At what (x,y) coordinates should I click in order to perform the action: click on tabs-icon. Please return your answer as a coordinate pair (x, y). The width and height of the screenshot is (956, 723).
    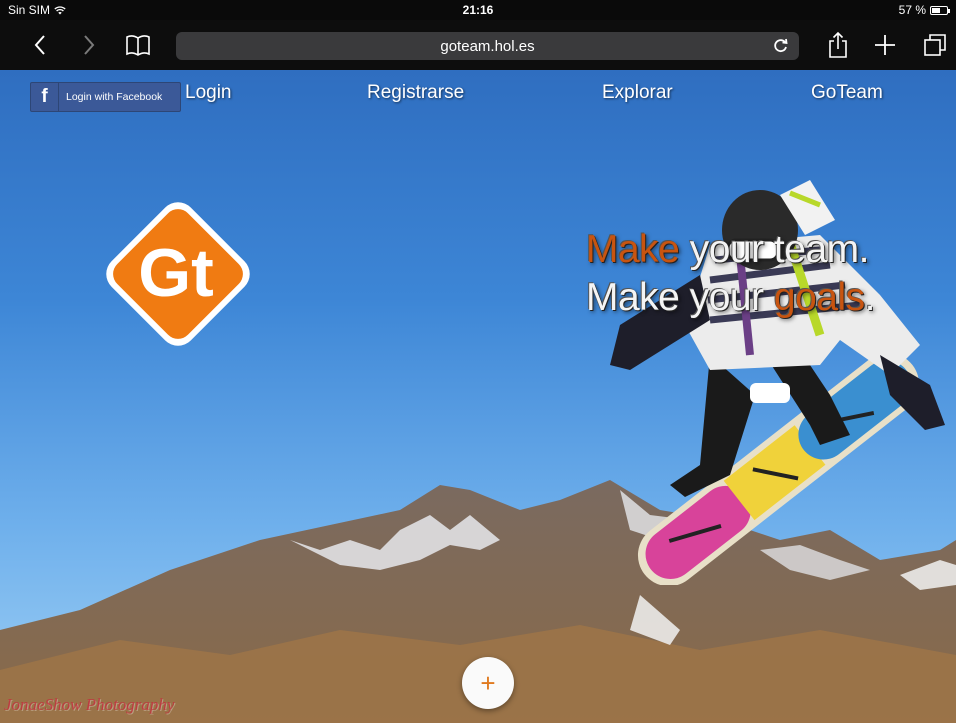
    Looking at the image, I should click on (935, 45).